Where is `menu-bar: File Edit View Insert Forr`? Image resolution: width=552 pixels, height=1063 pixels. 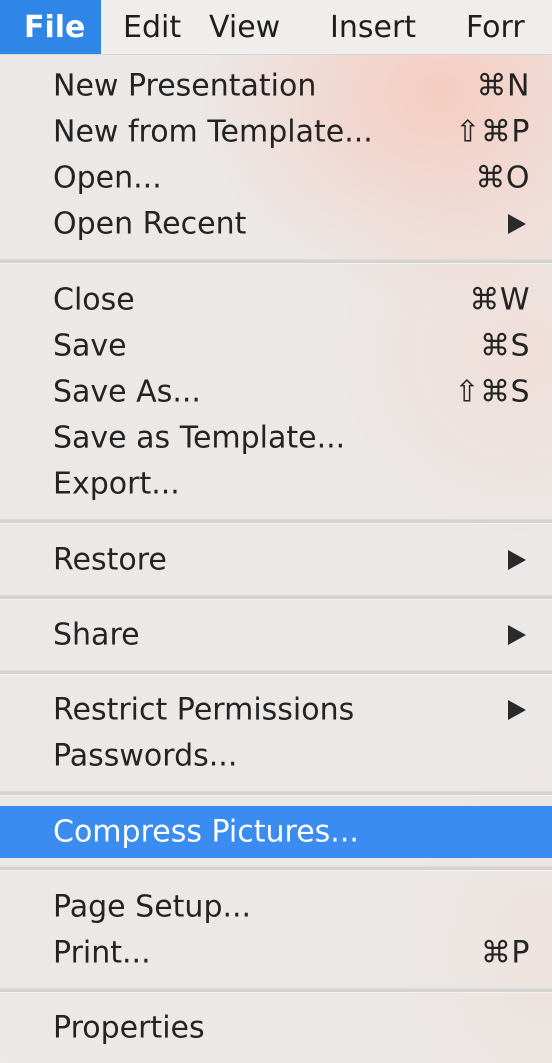 menu-bar: File Edit View Insert Forr is located at coordinates (276, 27).